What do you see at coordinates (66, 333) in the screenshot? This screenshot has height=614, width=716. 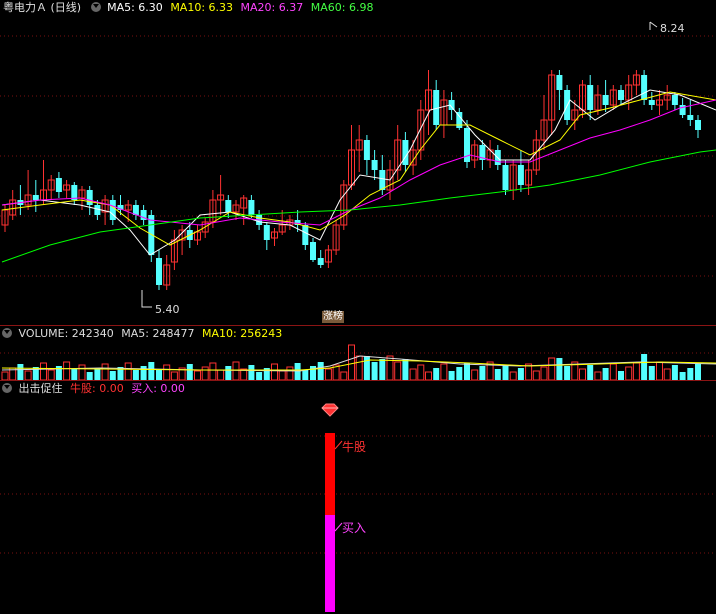 I see `volume-value: VOLUME: 242340` at bounding box center [66, 333].